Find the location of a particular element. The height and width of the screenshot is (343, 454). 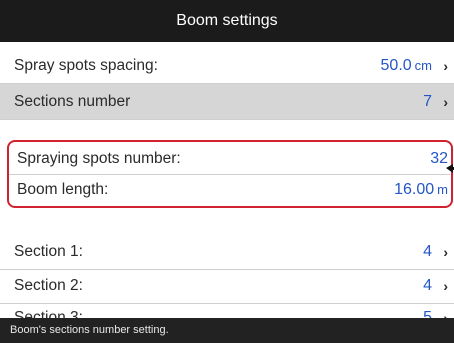

setting-row-sections-number: Sections number 7 › is located at coordinates (227, 102).